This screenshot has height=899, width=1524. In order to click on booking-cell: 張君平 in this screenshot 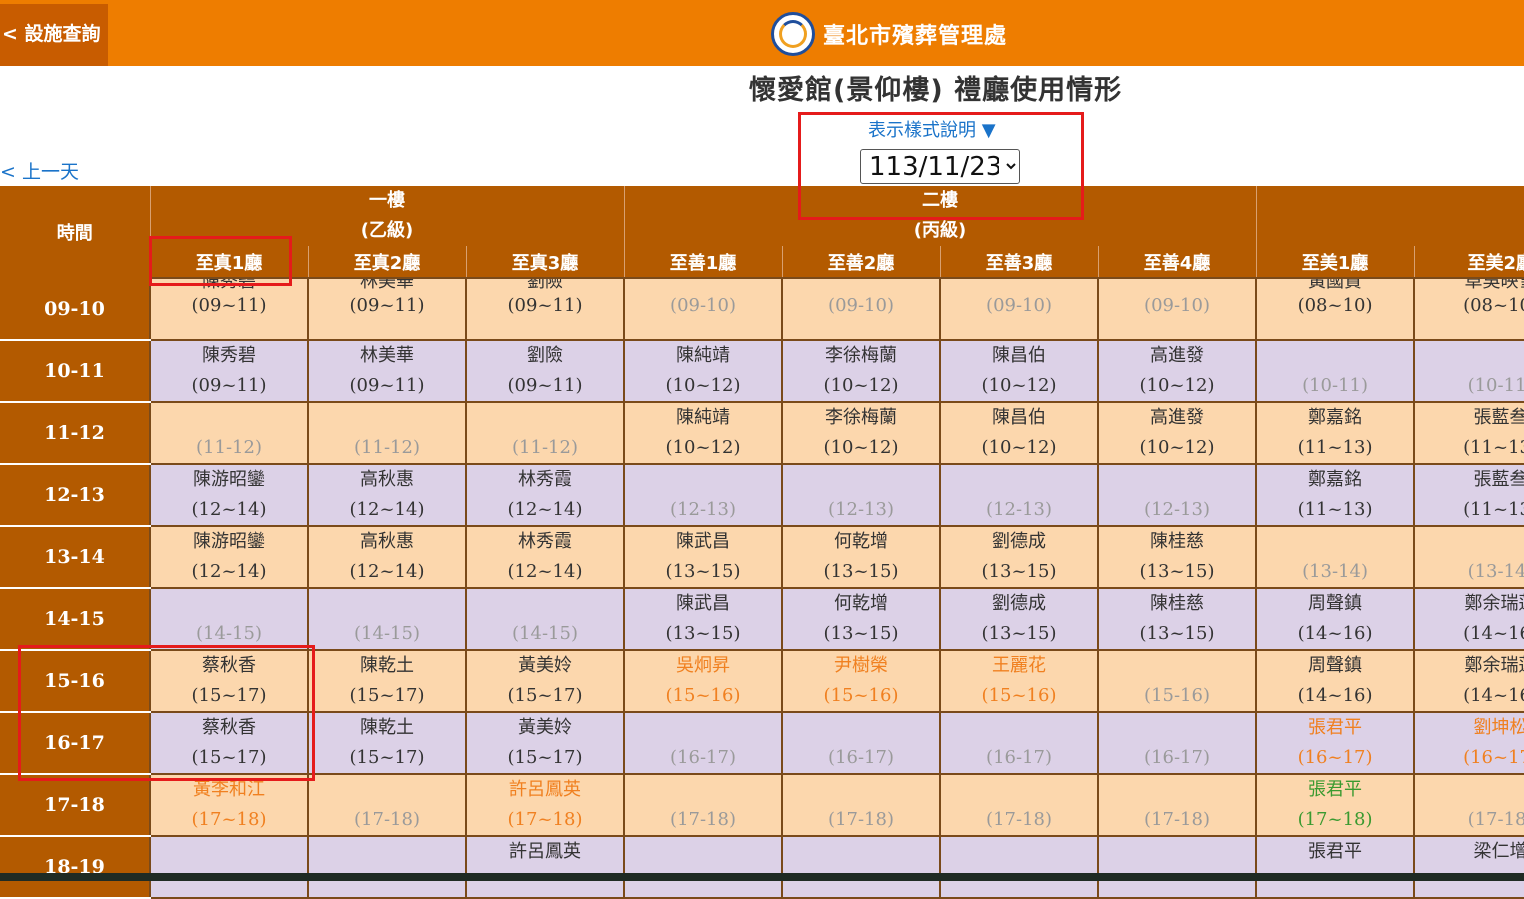, I will do `click(1335, 867)`.